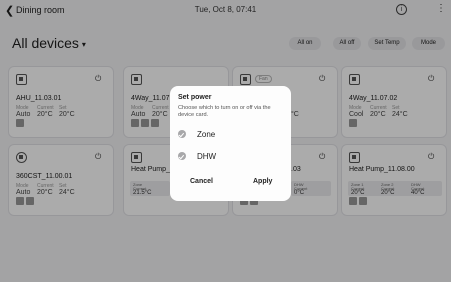 The image size is (451, 282). What do you see at coordinates (228, 156) in the screenshot?
I see `option-dhw: DHW` at bounding box center [228, 156].